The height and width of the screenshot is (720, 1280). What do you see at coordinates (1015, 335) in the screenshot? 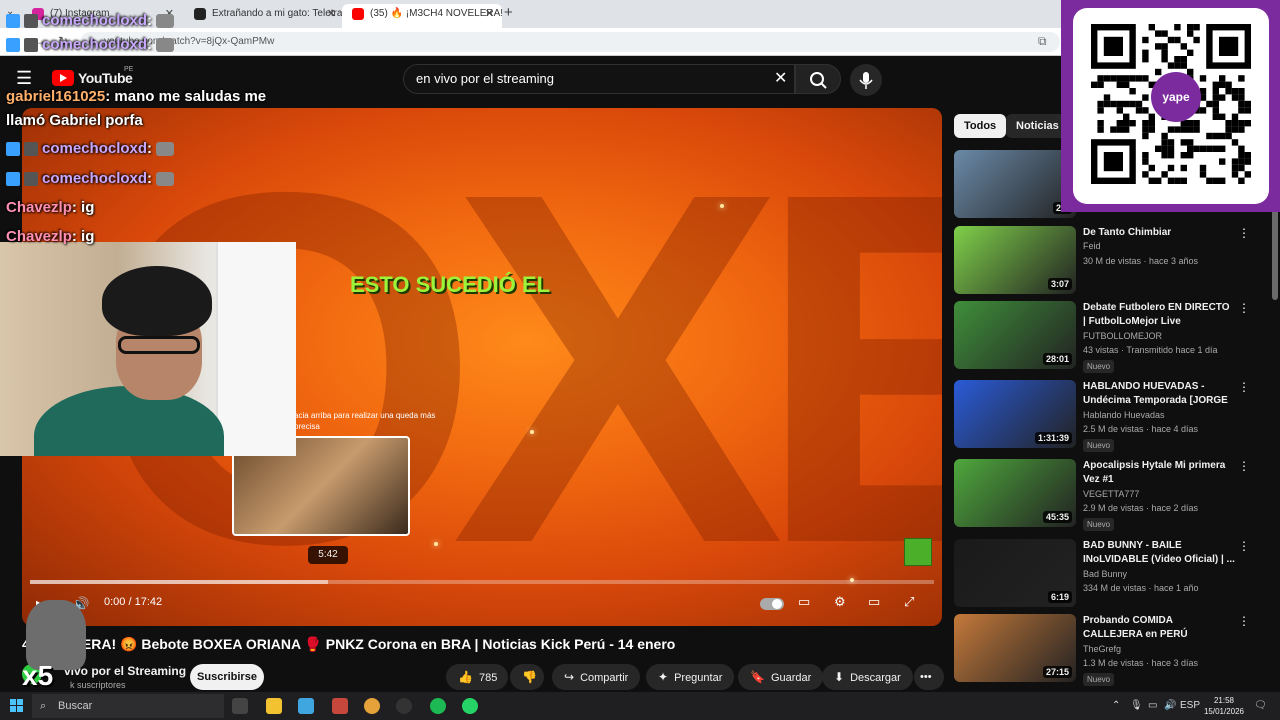
I see `video-thumbnail: 28:01` at bounding box center [1015, 335].